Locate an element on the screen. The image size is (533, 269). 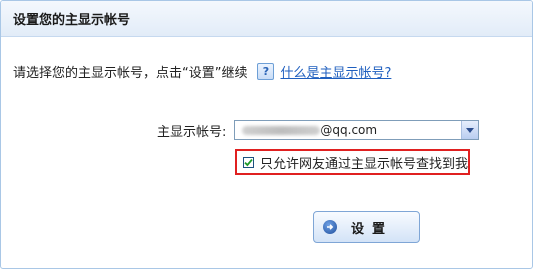
help-icon: ? is located at coordinates (266, 71).